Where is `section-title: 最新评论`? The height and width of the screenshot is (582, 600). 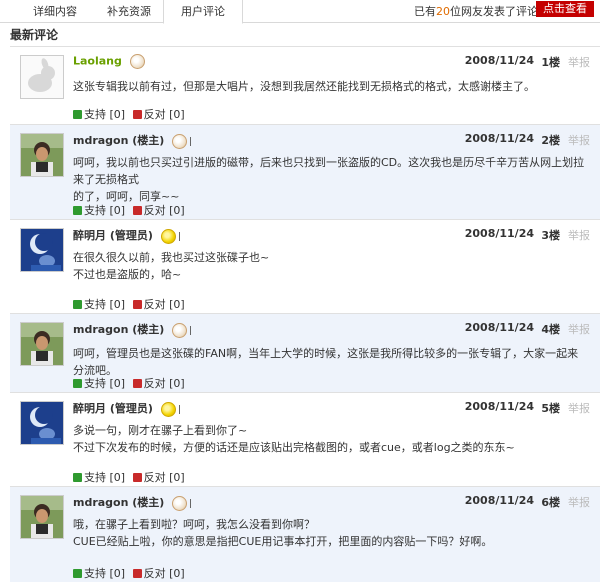 section-title: 最新评论 is located at coordinates (34, 35).